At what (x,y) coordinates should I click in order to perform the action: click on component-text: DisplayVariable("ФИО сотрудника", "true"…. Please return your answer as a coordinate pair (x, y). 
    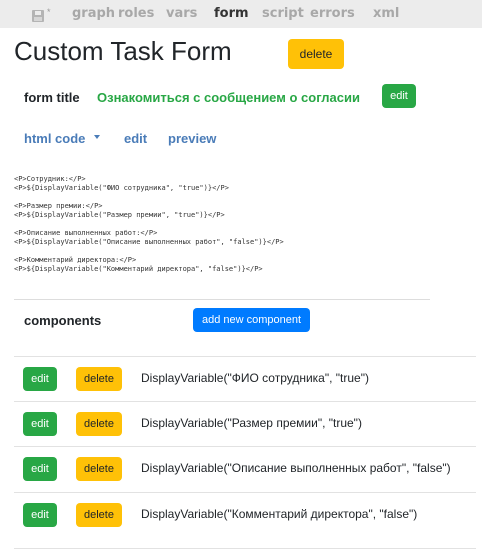
    Looking at the image, I should click on (255, 378).